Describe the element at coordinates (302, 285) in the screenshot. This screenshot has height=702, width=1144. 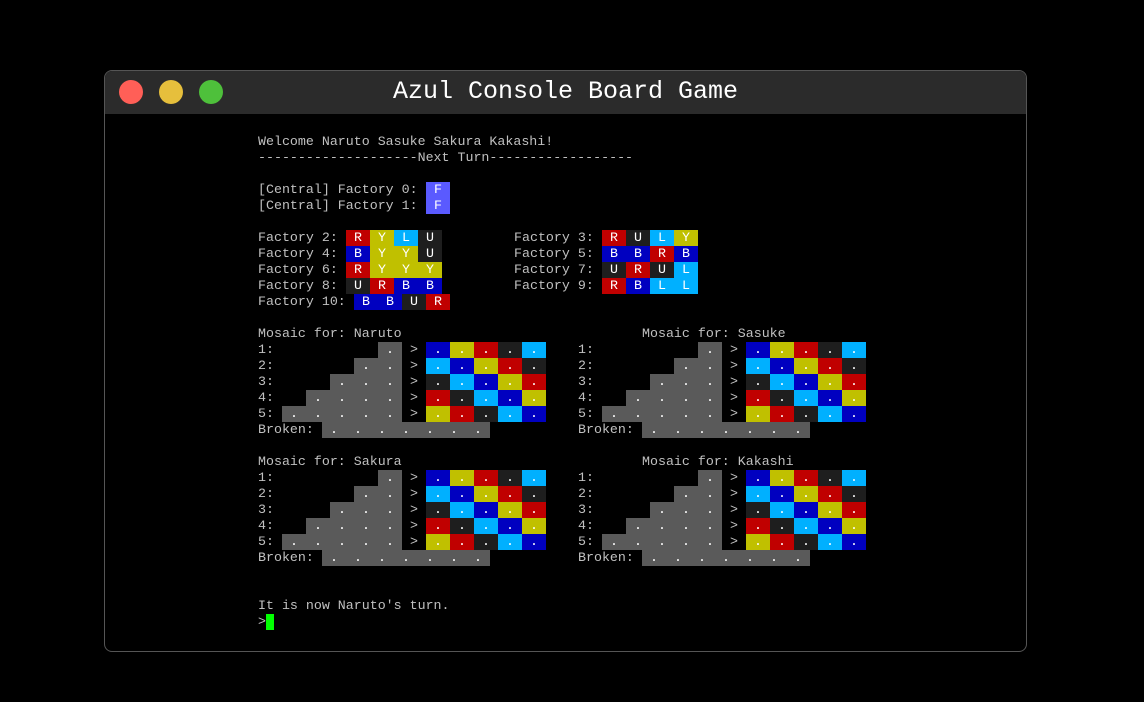
I see `factory-label: Factory 8:` at that location.